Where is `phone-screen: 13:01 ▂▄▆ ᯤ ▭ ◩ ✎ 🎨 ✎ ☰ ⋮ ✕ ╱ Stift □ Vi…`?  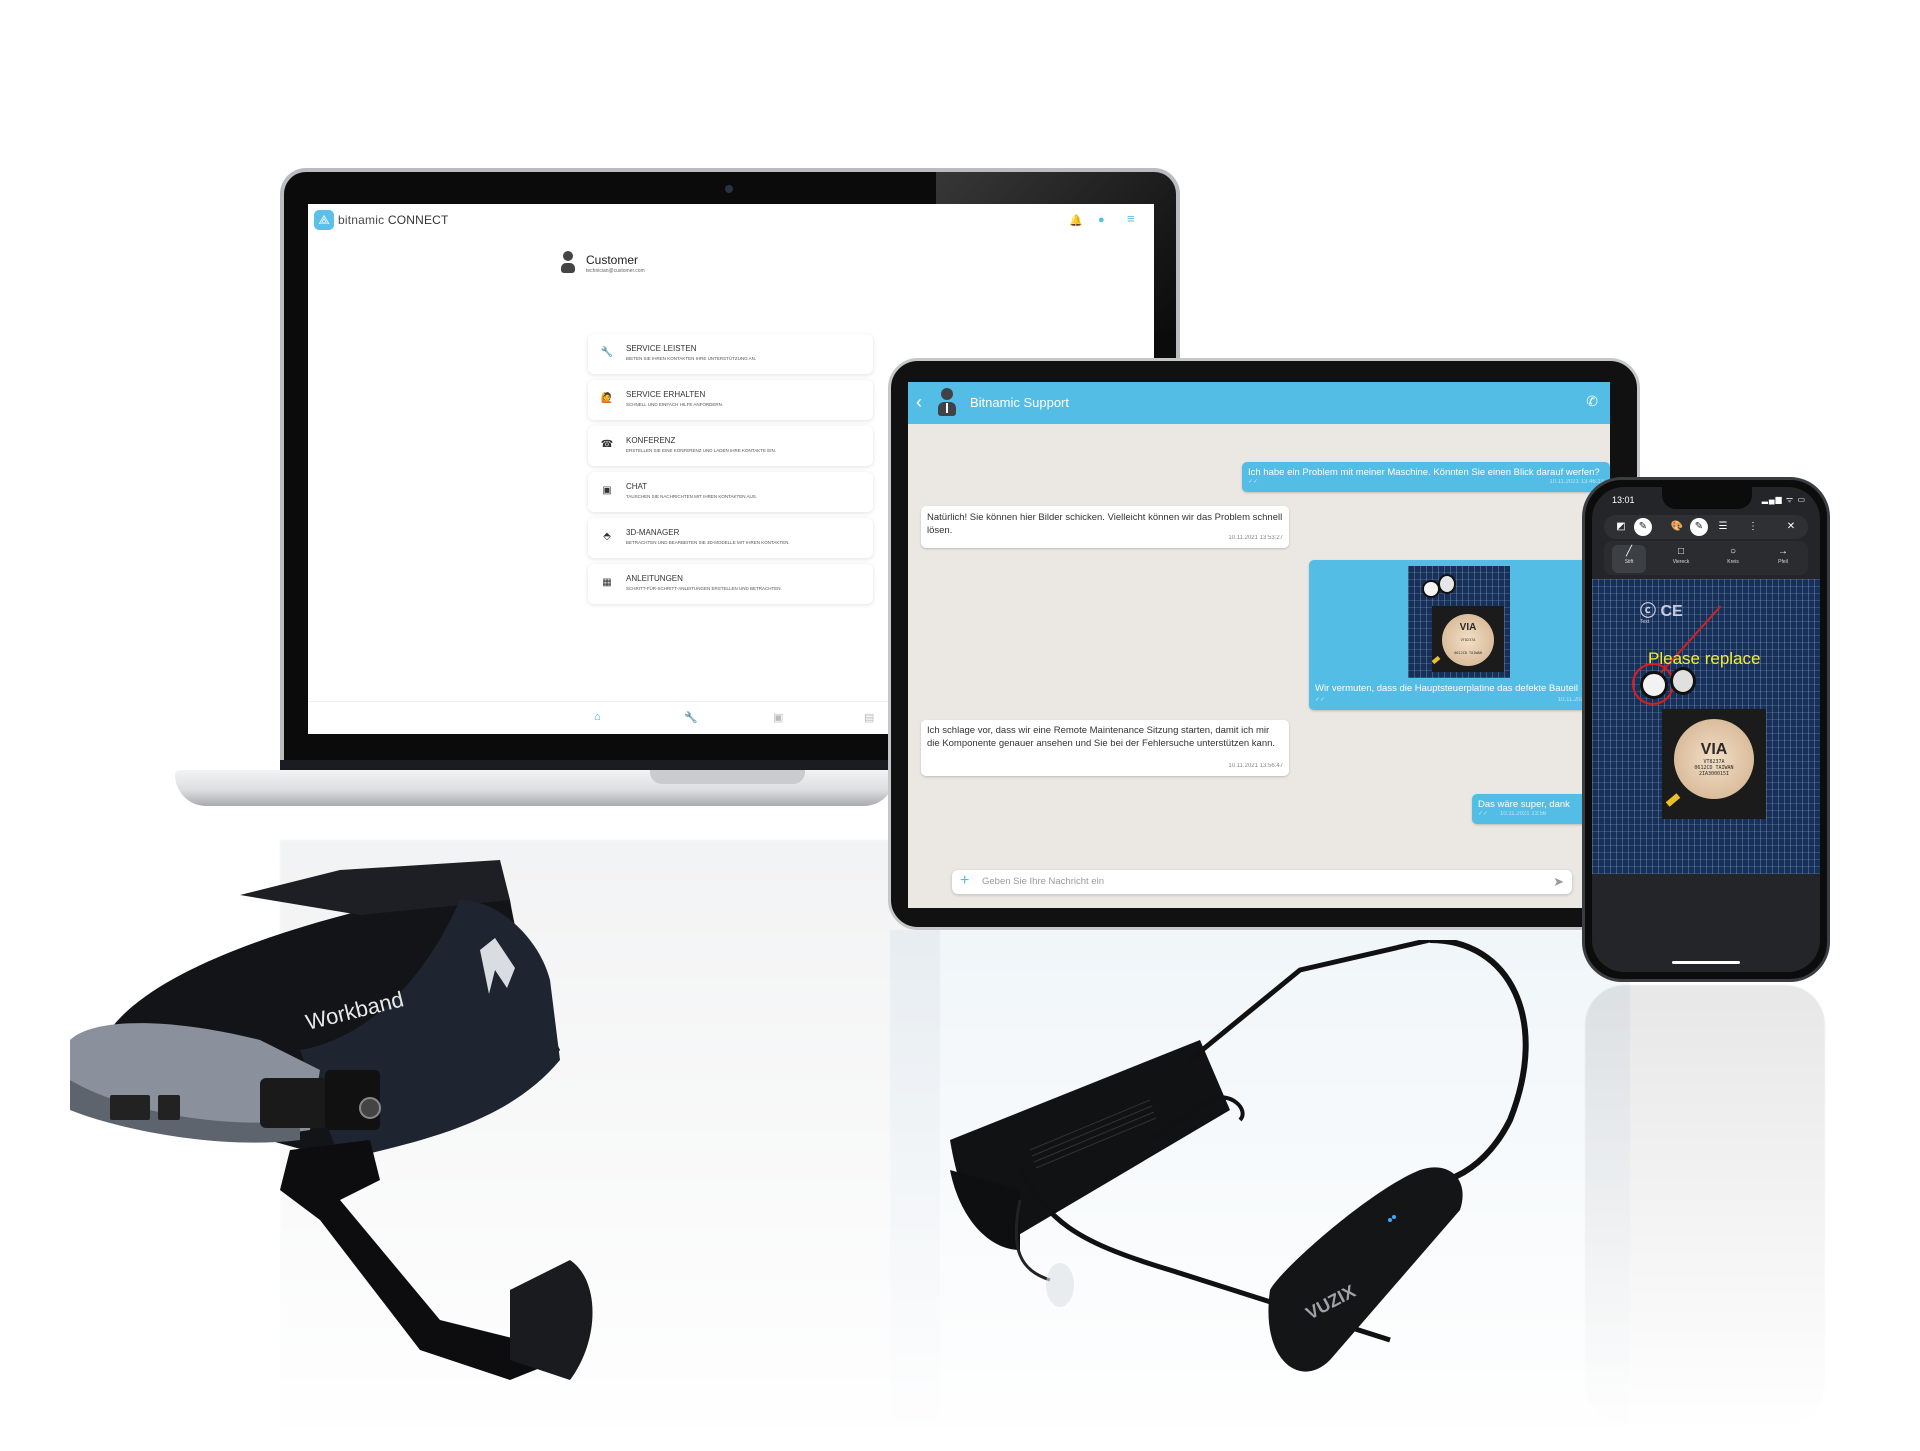 phone-screen: 13:01 ▂▄▆ ᯤ ▭ ◩ ✎ 🎨 ✎ ☰ ⋮ ✕ ╱ Stift □ Vi… is located at coordinates (1706, 729).